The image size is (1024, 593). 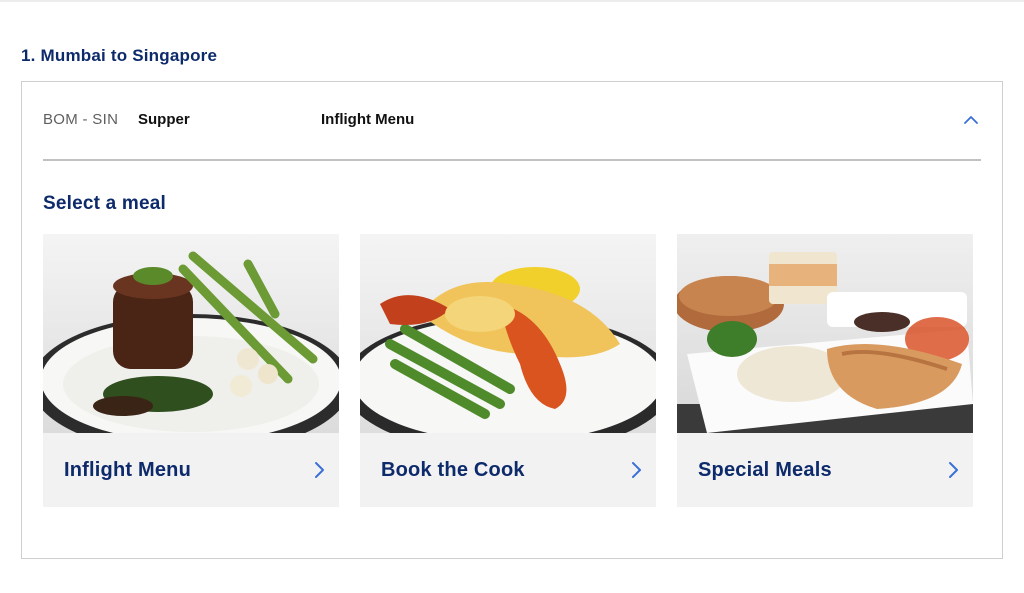 What do you see at coordinates (128, 469) in the screenshot?
I see `meal-option-label: Inflight Menu` at bounding box center [128, 469].